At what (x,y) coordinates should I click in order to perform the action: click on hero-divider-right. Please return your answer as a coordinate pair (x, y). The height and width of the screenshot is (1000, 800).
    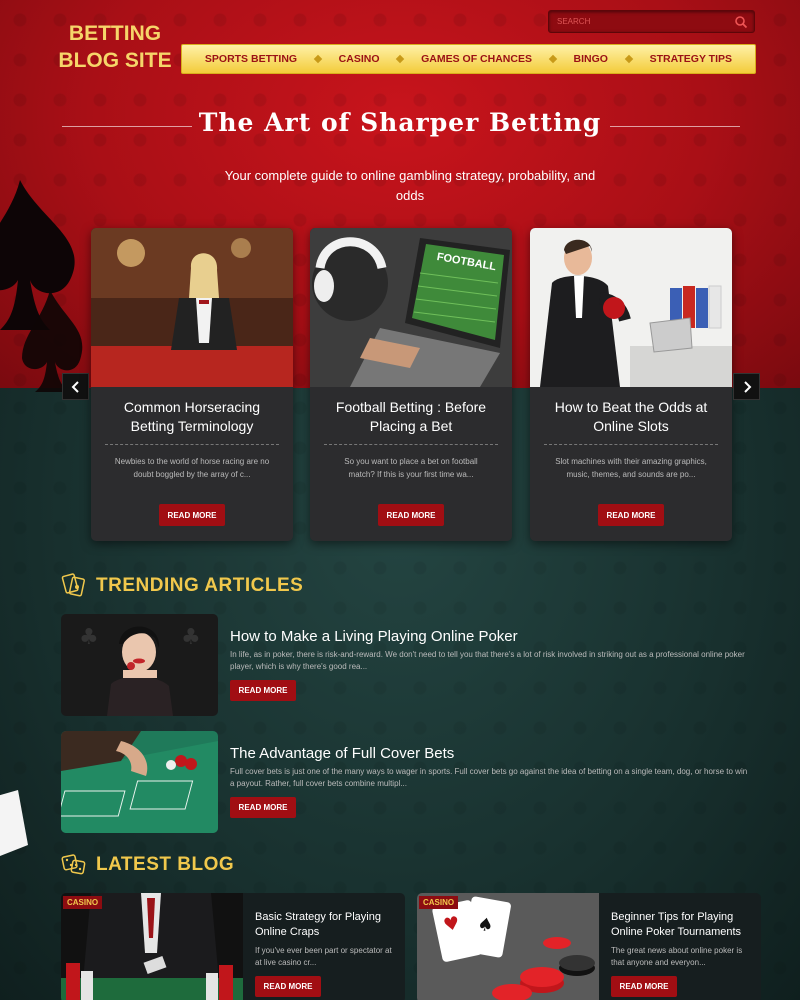
    Looking at the image, I should click on (675, 126).